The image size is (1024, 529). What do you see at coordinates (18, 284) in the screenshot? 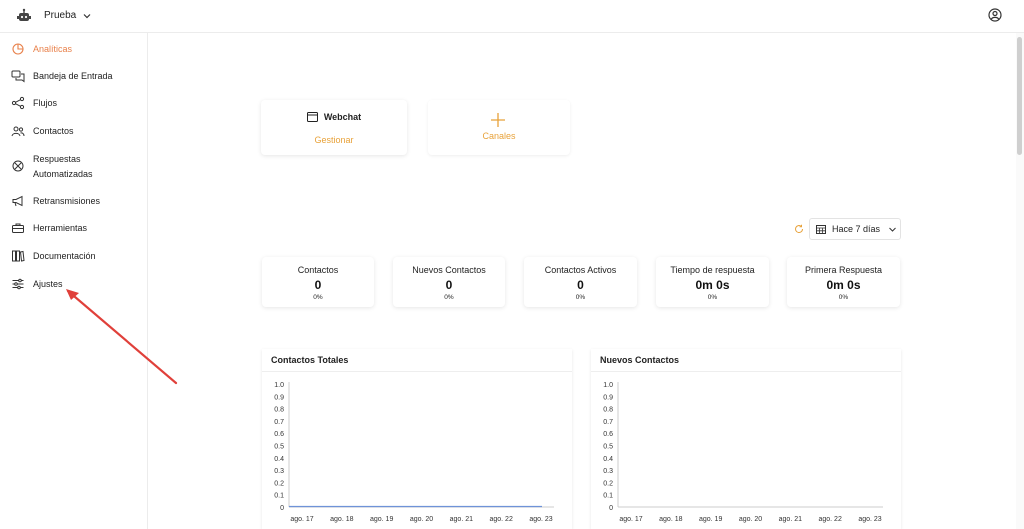
I see `sliders-icon` at bounding box center [18, 284].